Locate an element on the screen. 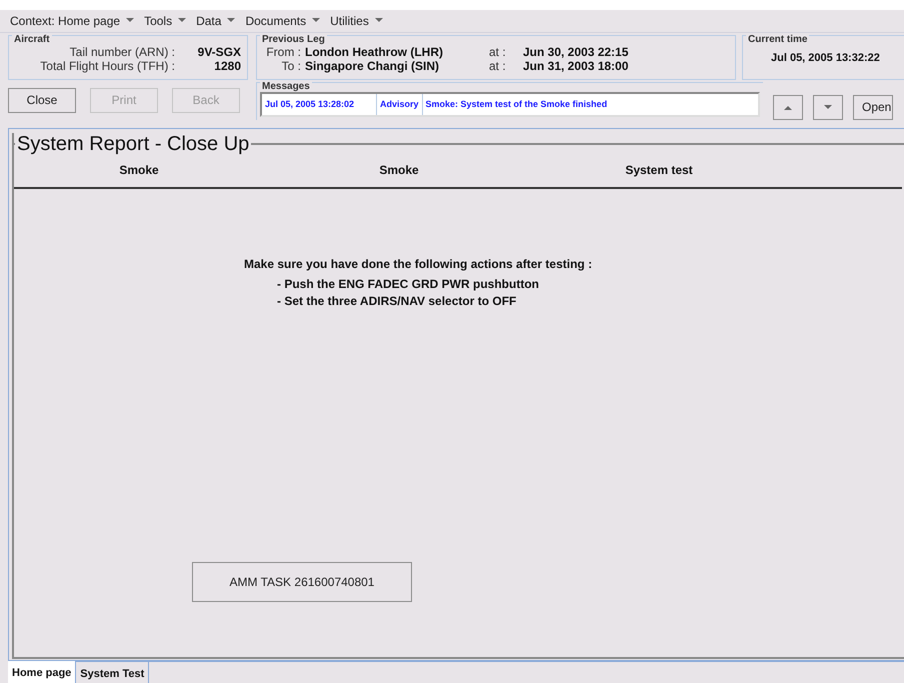 This screenshot has width=904, height=683. scroll-up-button is located at coordinates (788, 107).